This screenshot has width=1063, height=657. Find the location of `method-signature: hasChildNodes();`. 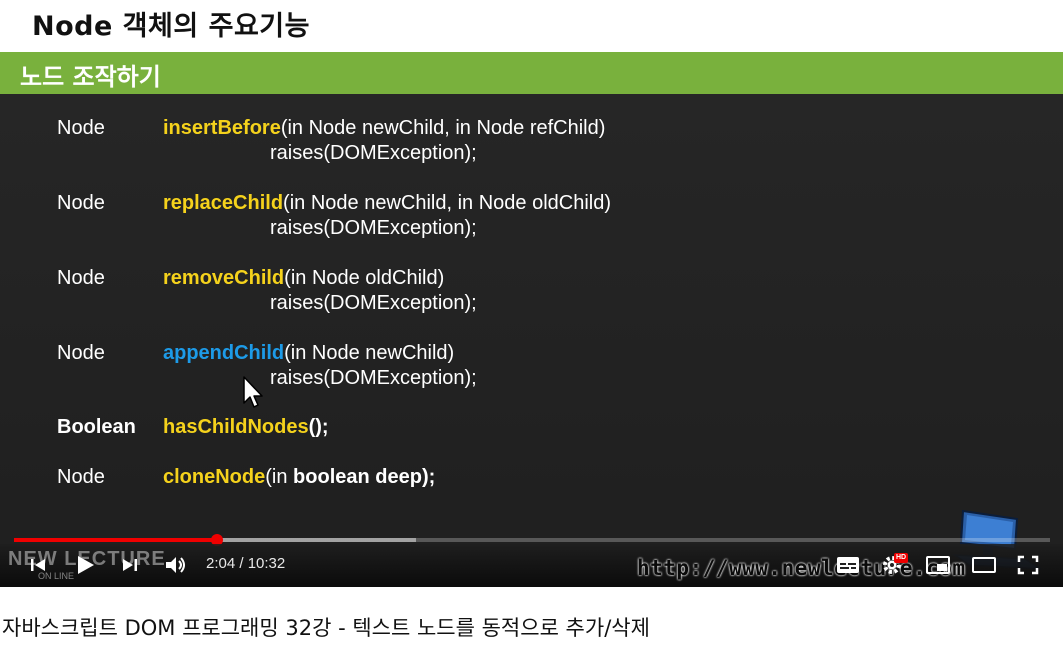

method-signature: hasChildNodes(); is located at coordinates (246, 427).